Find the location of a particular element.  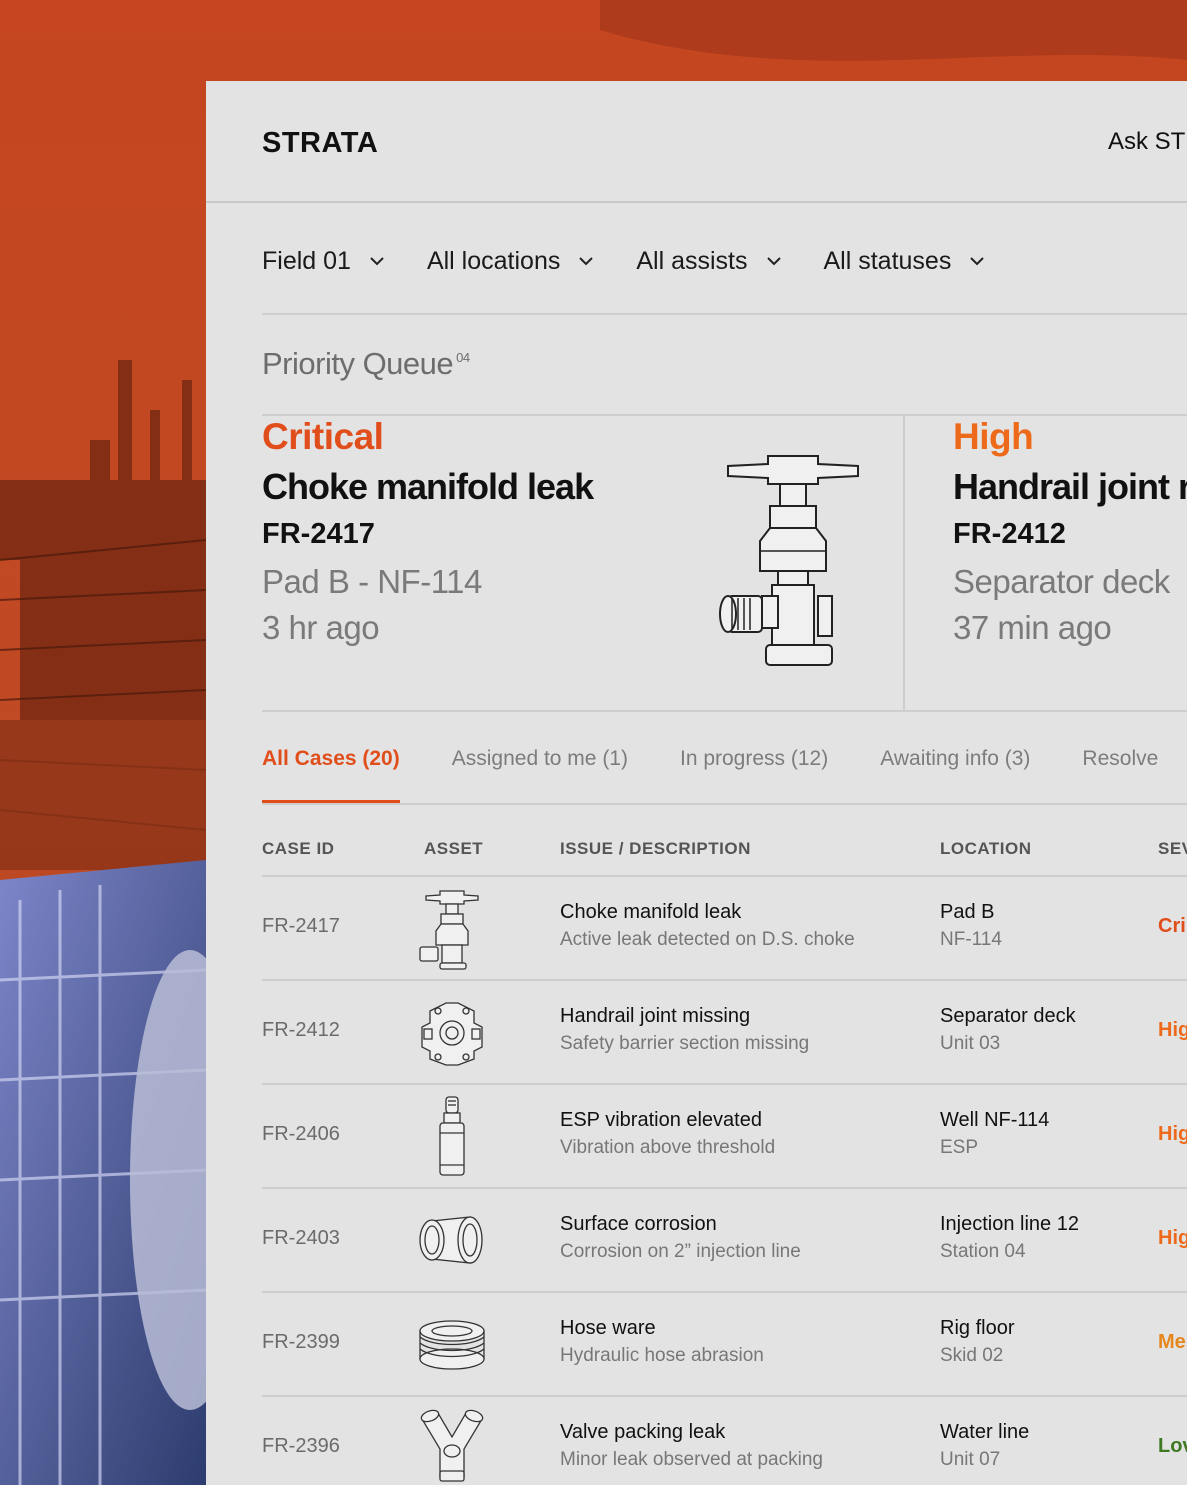

header-severity: SEV is located at coordinates (1172, 849).